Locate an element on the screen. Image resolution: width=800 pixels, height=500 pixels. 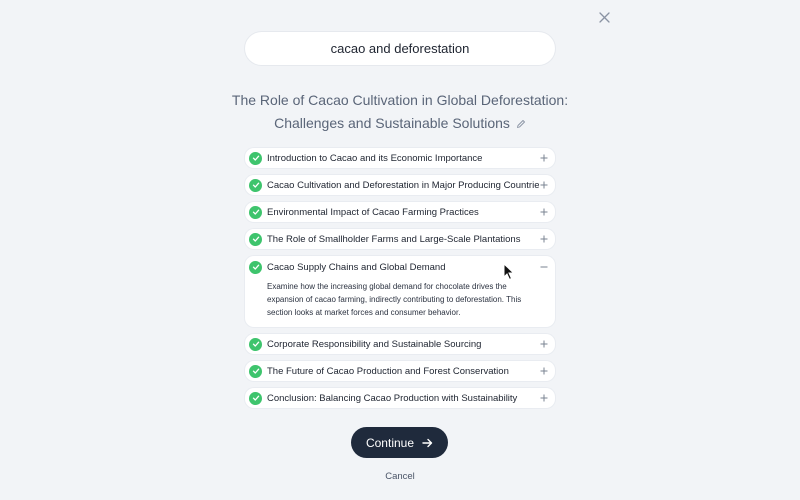
continue-button: Continue is located at coordinates (399, 442).